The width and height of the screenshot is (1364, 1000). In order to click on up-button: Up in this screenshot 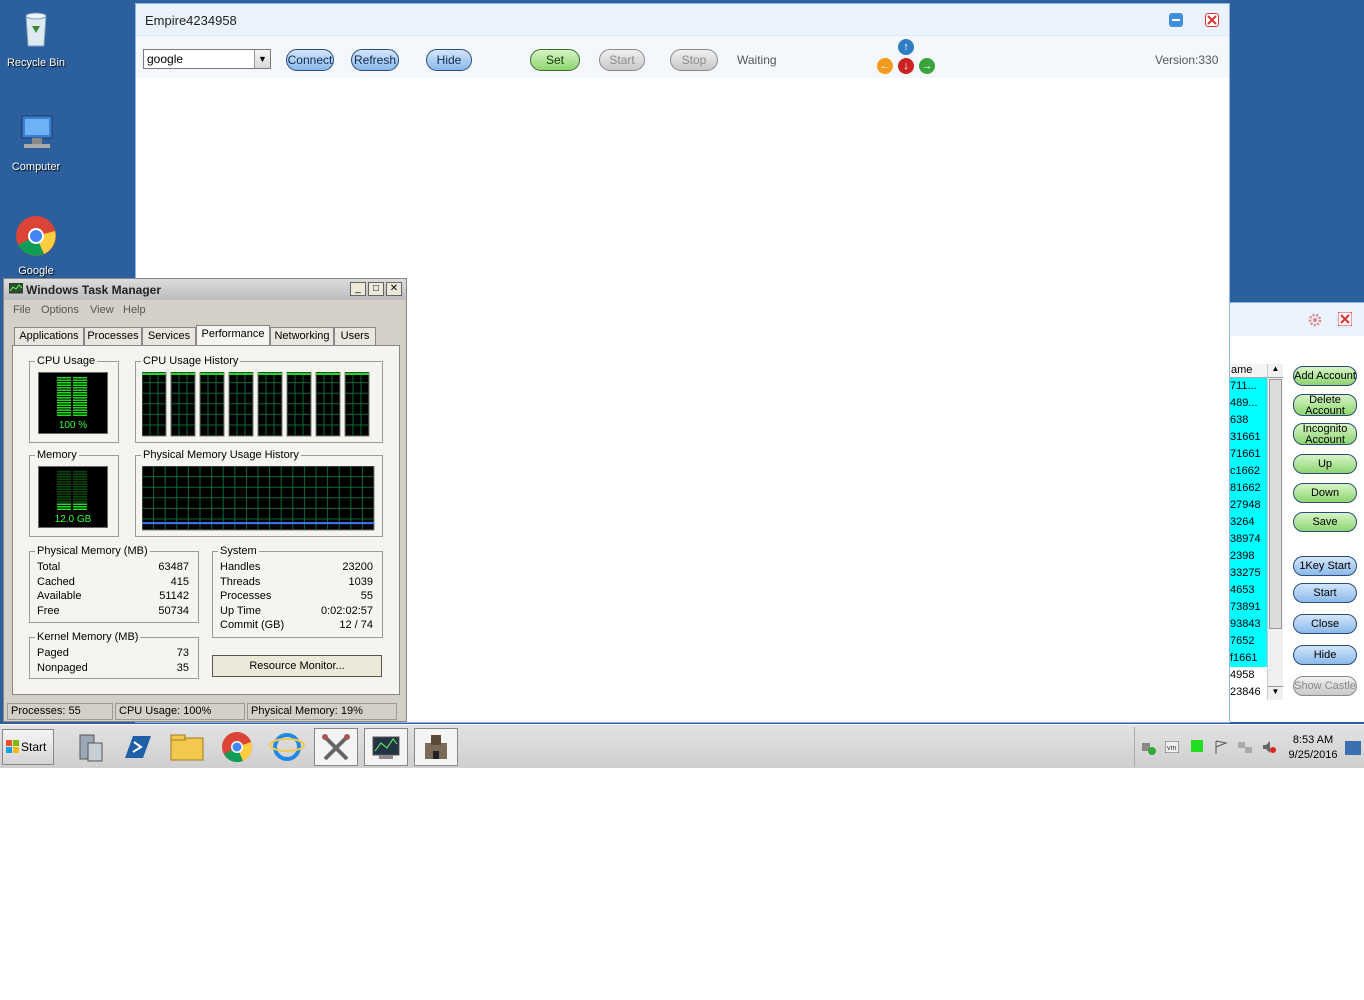, I will do `click(1325, 464)`.